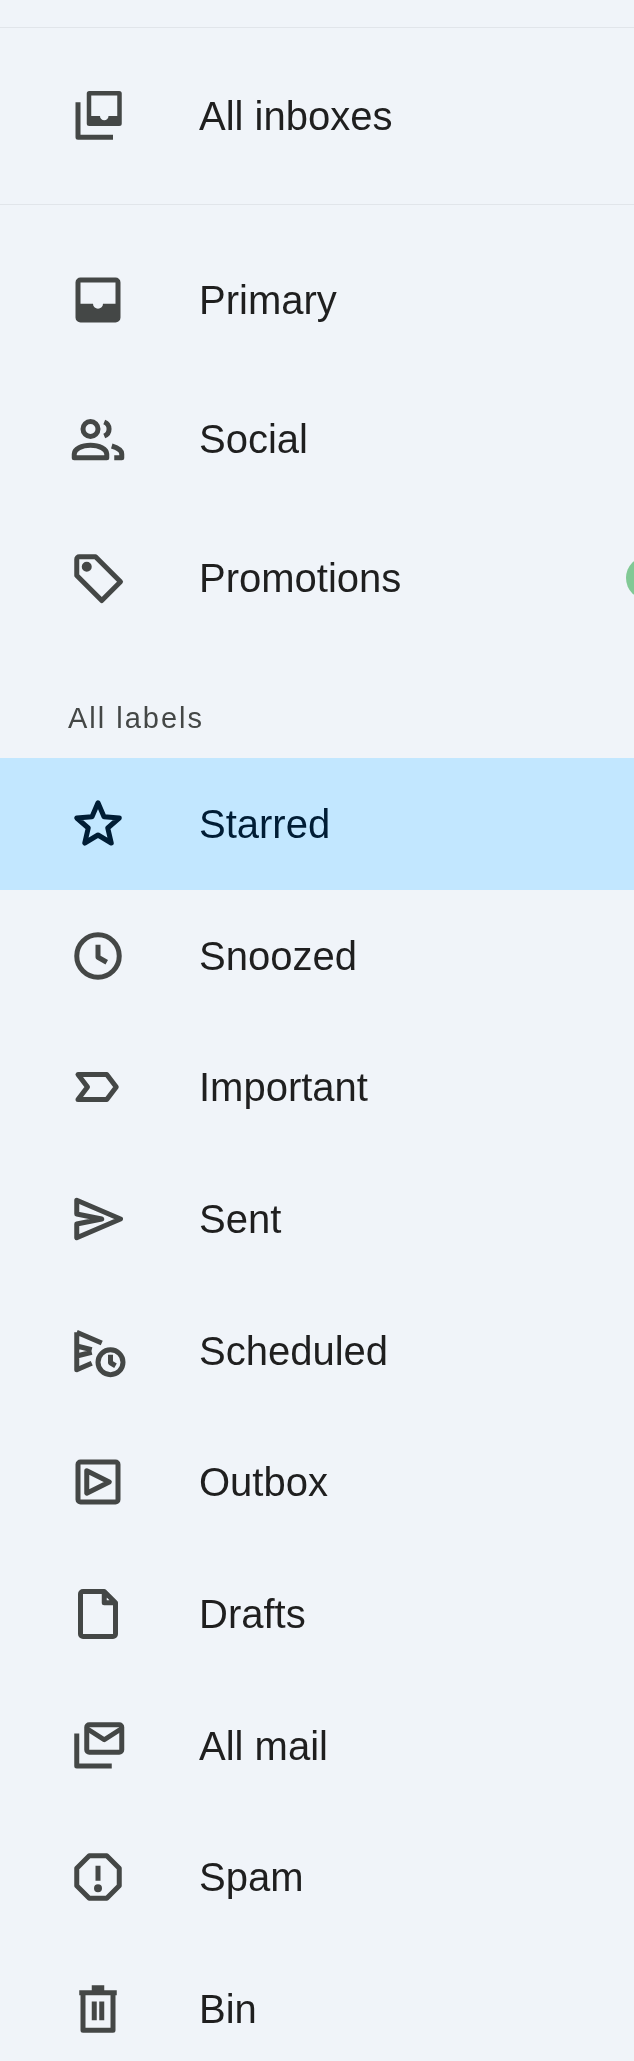 The image size is (634, 2061). I want to click on nav-item: Snoozed, so click(317, 955).